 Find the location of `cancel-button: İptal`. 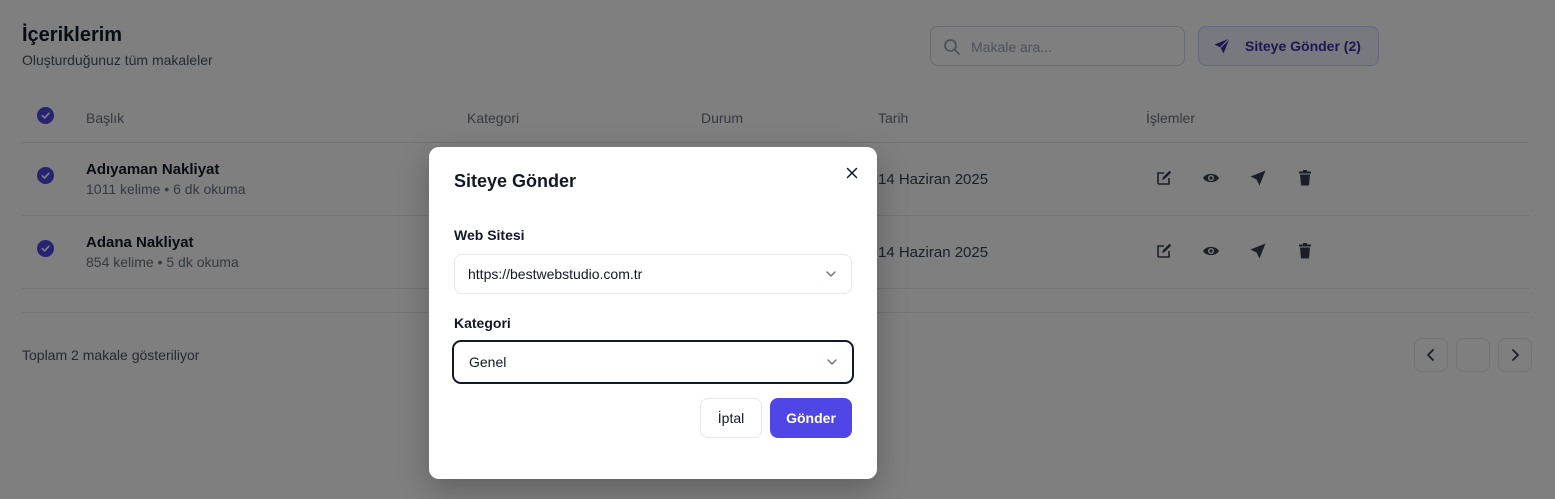

cancel-button: İptal is located at coordinates (731, 418).